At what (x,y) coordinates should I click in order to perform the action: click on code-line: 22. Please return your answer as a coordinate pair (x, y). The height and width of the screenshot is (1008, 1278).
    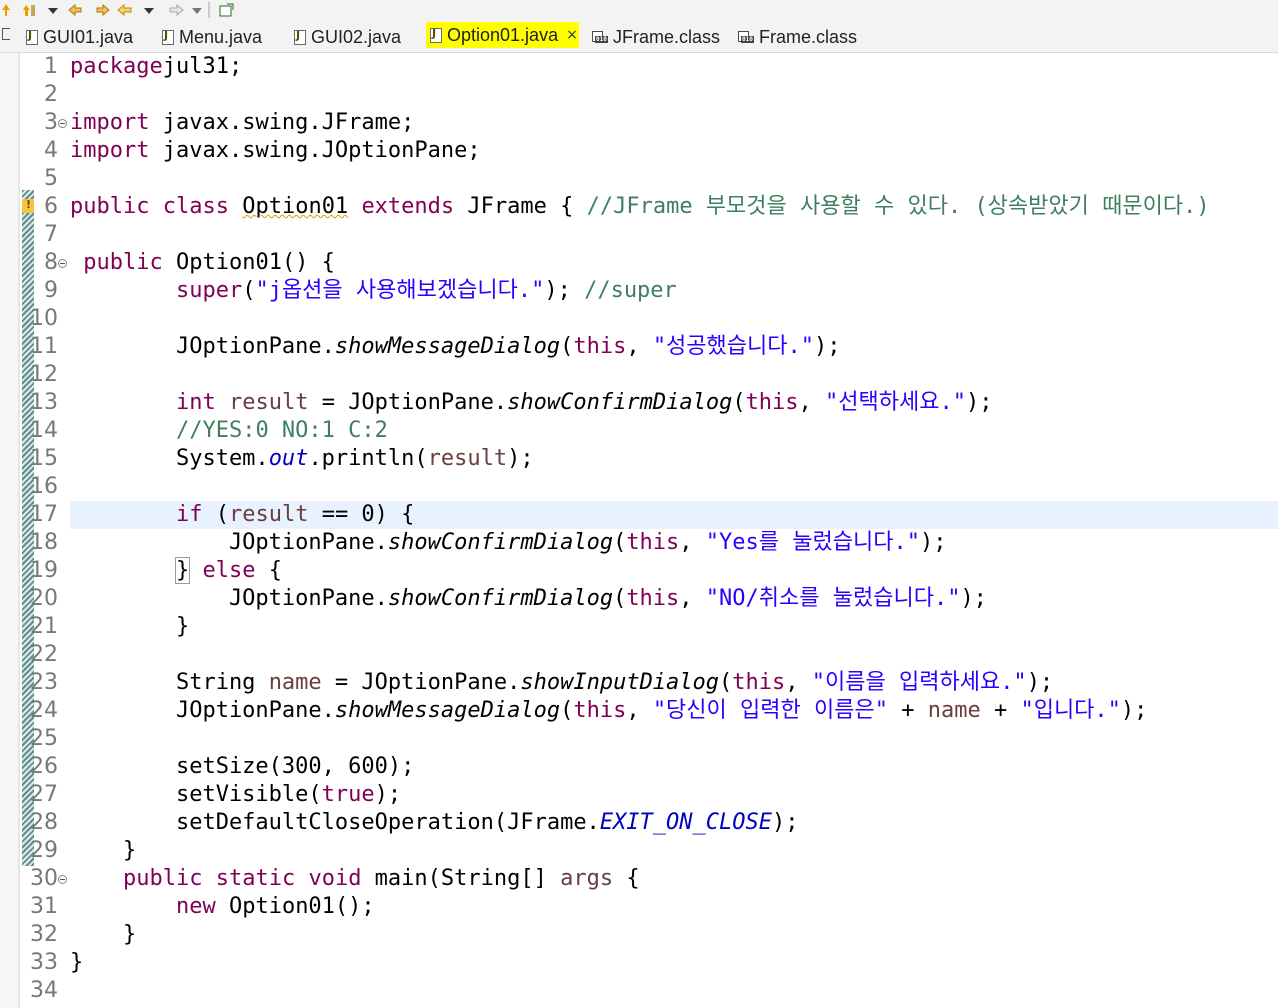
    Looking at the image, I should click on (639, 655).